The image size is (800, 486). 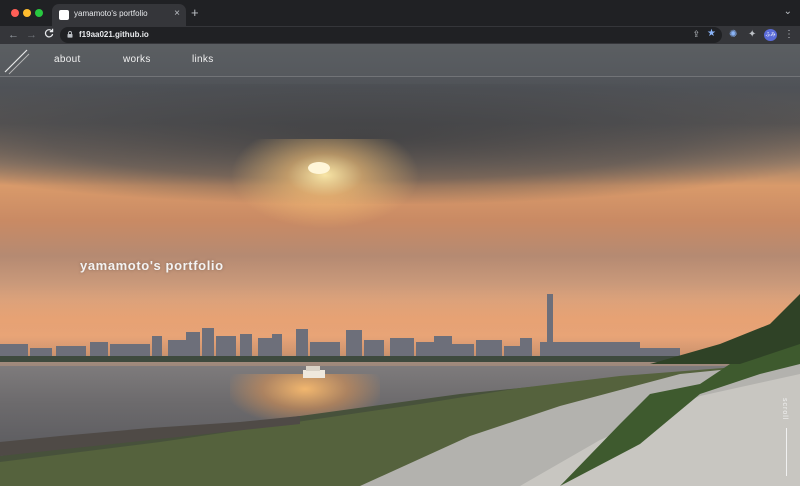 What do you see at coordinates (13, 35) in the screenshot?
I see `back-button: ←` at bounding box center [13, 35].